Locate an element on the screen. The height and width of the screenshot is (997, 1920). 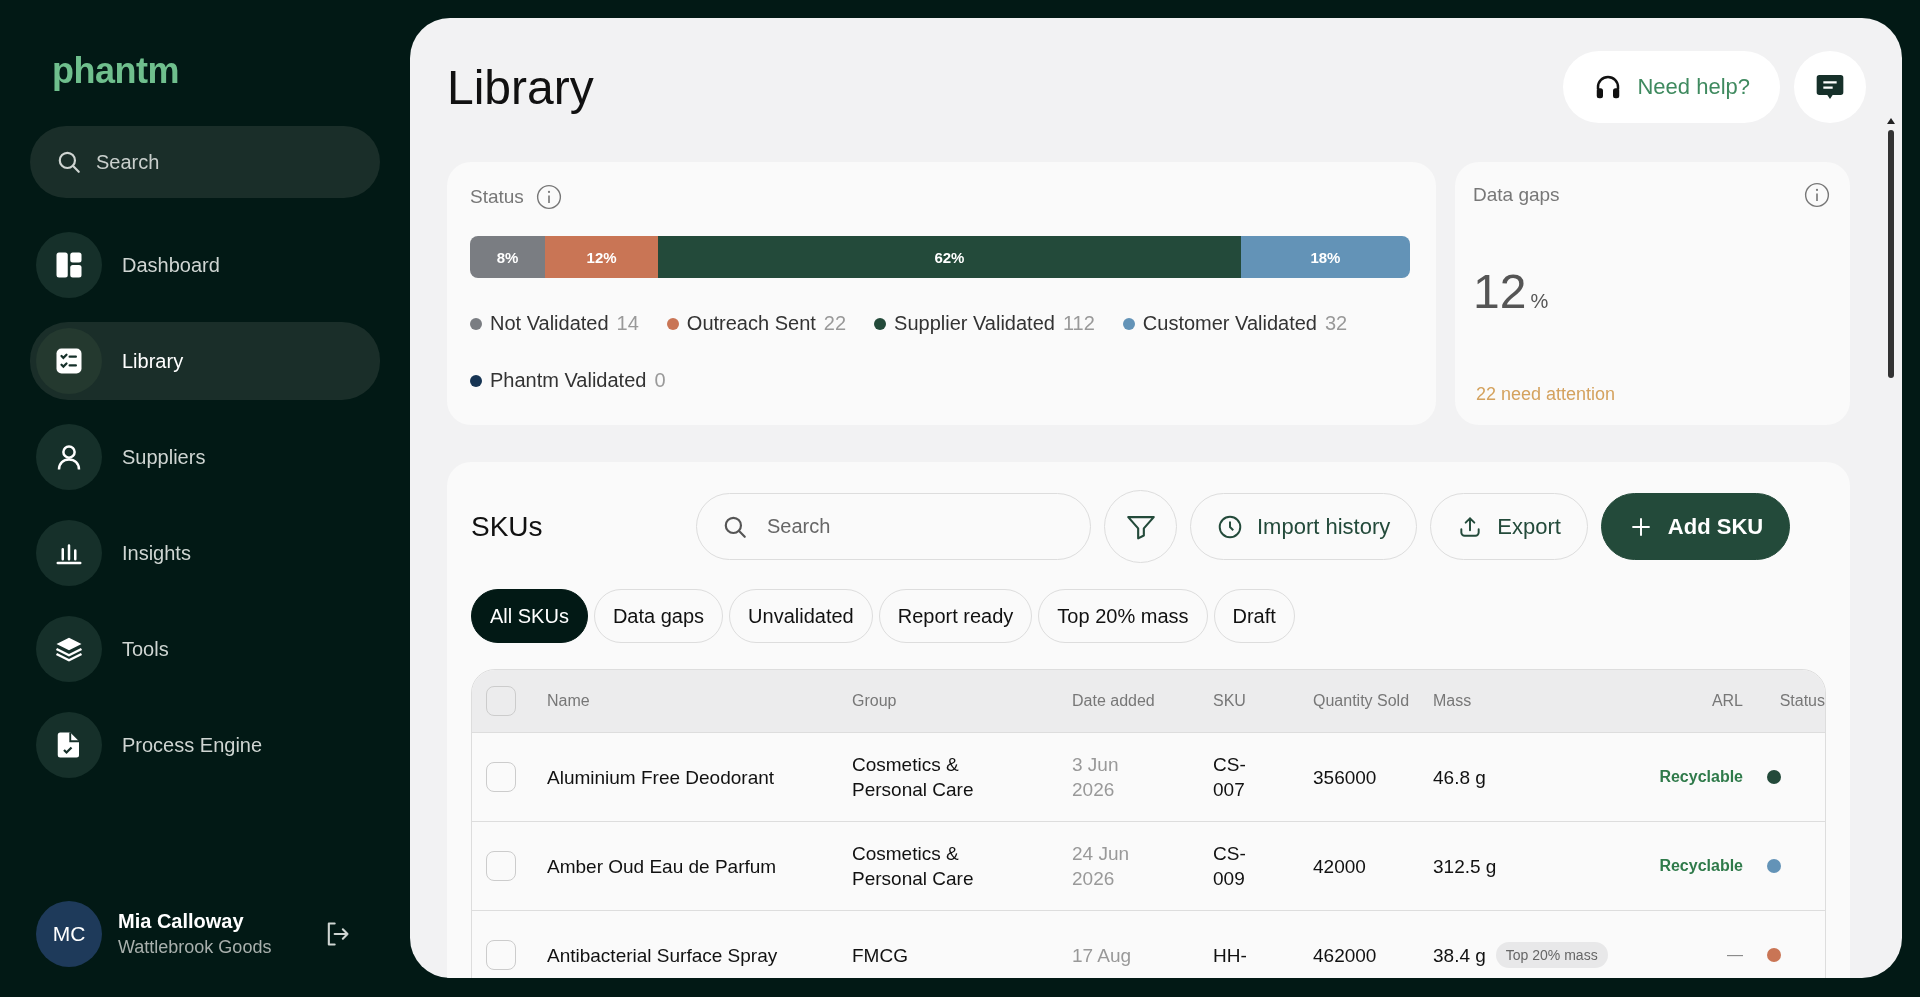
nav-item: Suppliers is located at coordinates (205, 457).